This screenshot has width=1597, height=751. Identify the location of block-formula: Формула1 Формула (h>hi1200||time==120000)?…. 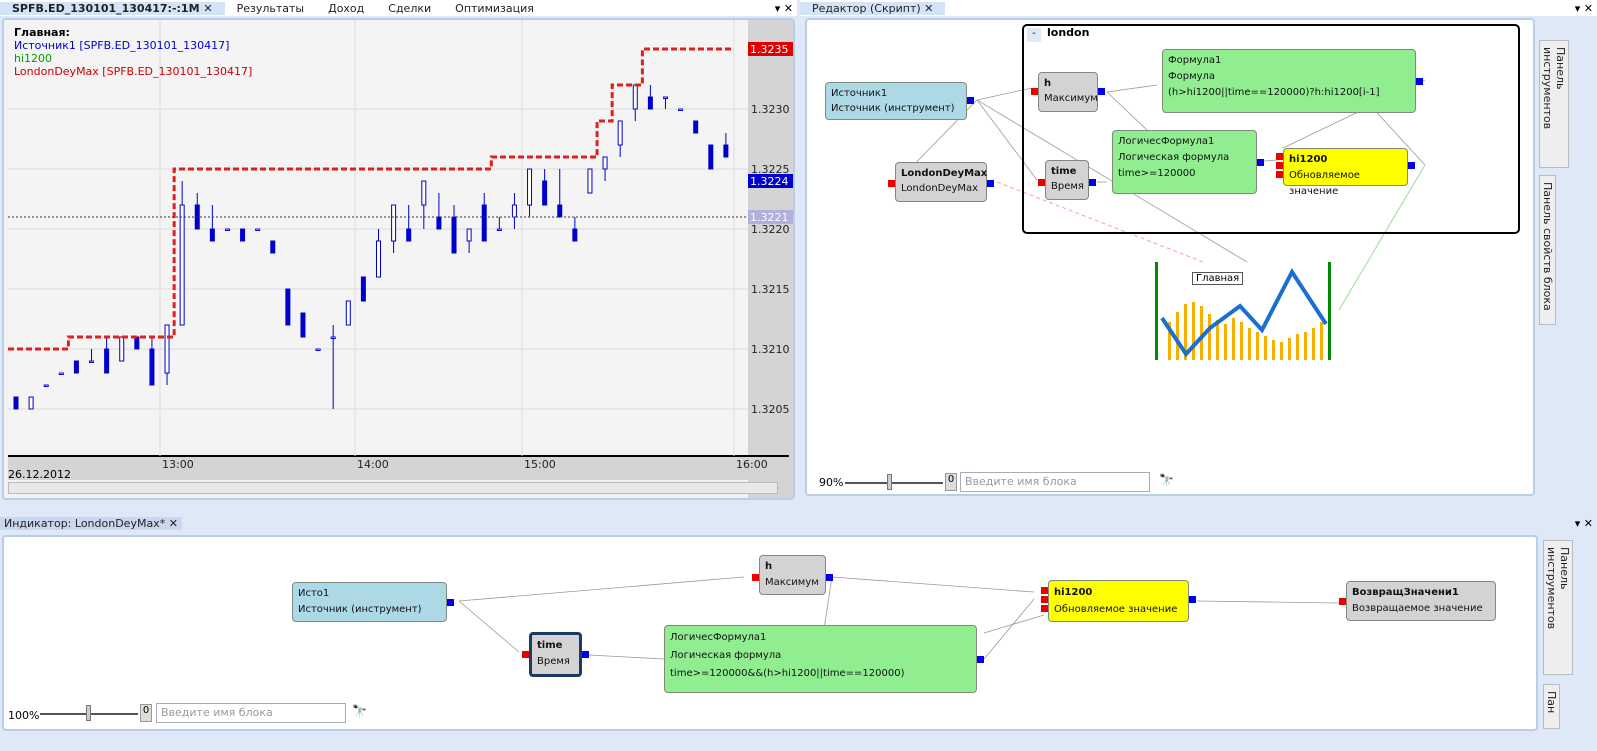
(1292, 81).